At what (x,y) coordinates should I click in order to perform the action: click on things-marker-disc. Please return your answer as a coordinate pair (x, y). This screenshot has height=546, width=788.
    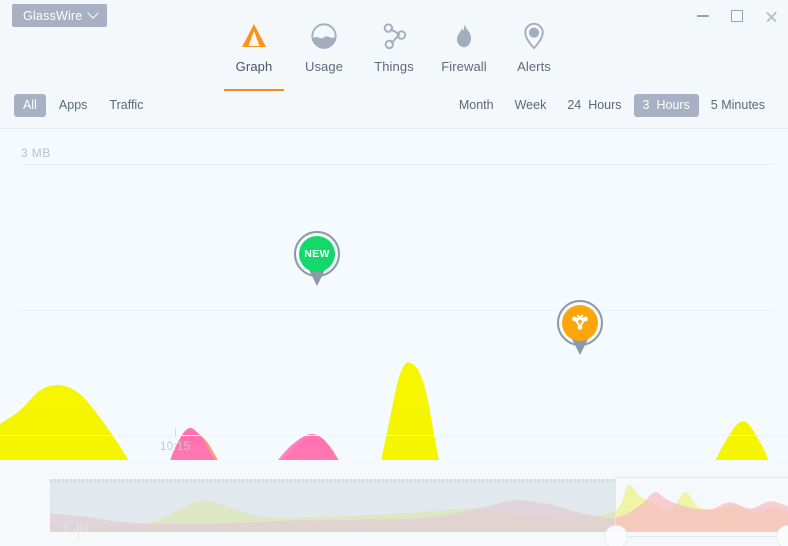
    Looking at the image, I should click on (580, 323).